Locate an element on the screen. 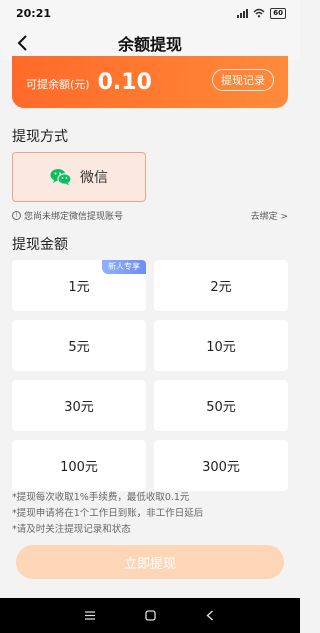 This screenshot has width=320, height=633. withdraw-history-button: 提现记录 is located at coordinates (243, 80).